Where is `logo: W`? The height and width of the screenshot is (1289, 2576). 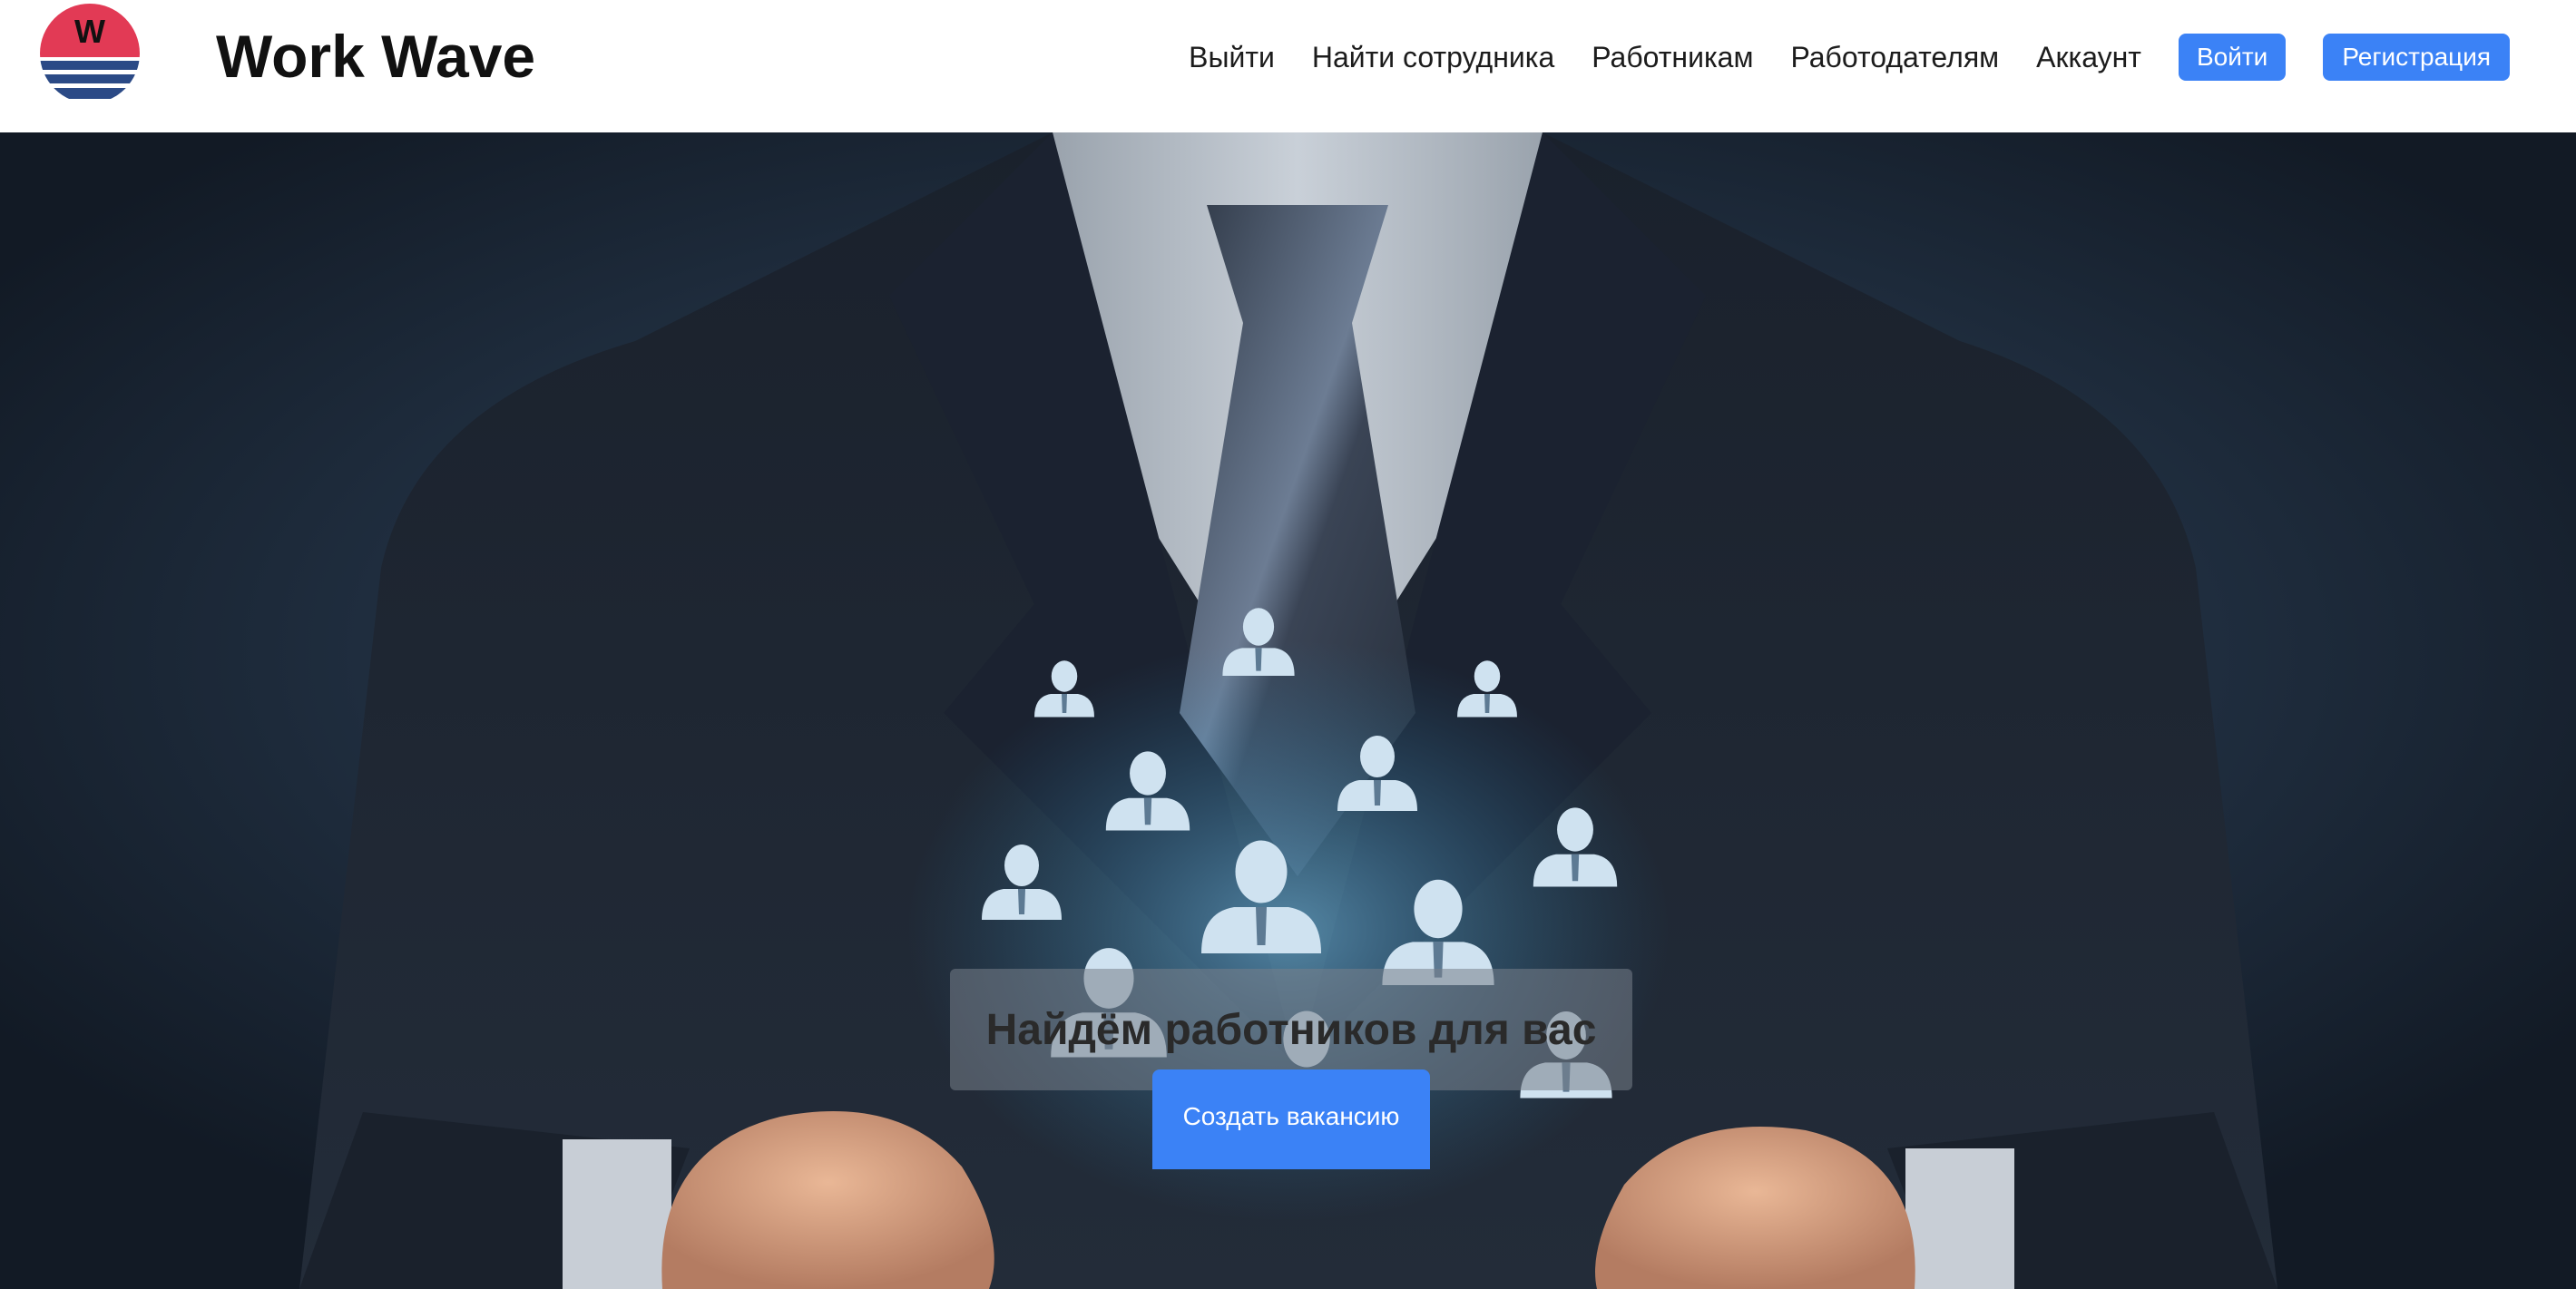
logo: W is located at coordinates (90, 54).